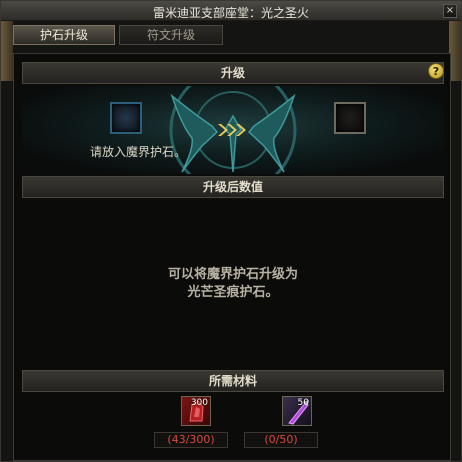 The image size is (462, 462). I want to click on upgrade-section-header: 升级, so click(233, 73).